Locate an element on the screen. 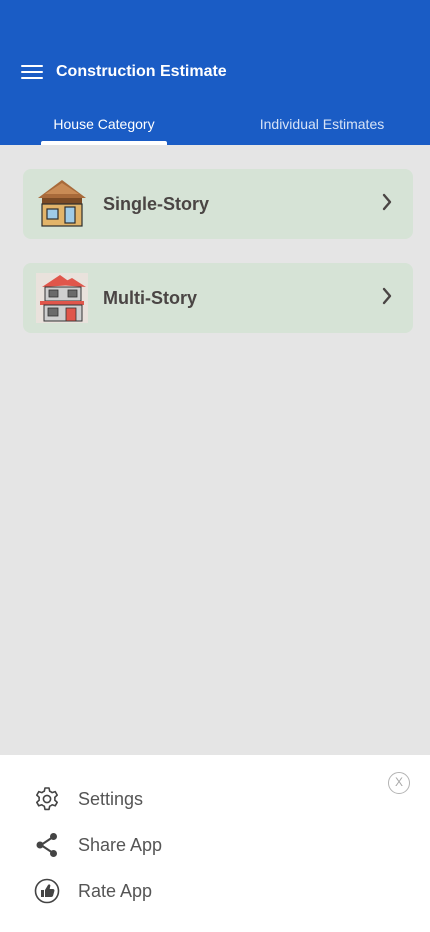 This screenshot has height=932, width=430. drawer-item-rate-app: Rate App is located at coordinates (184, 890).